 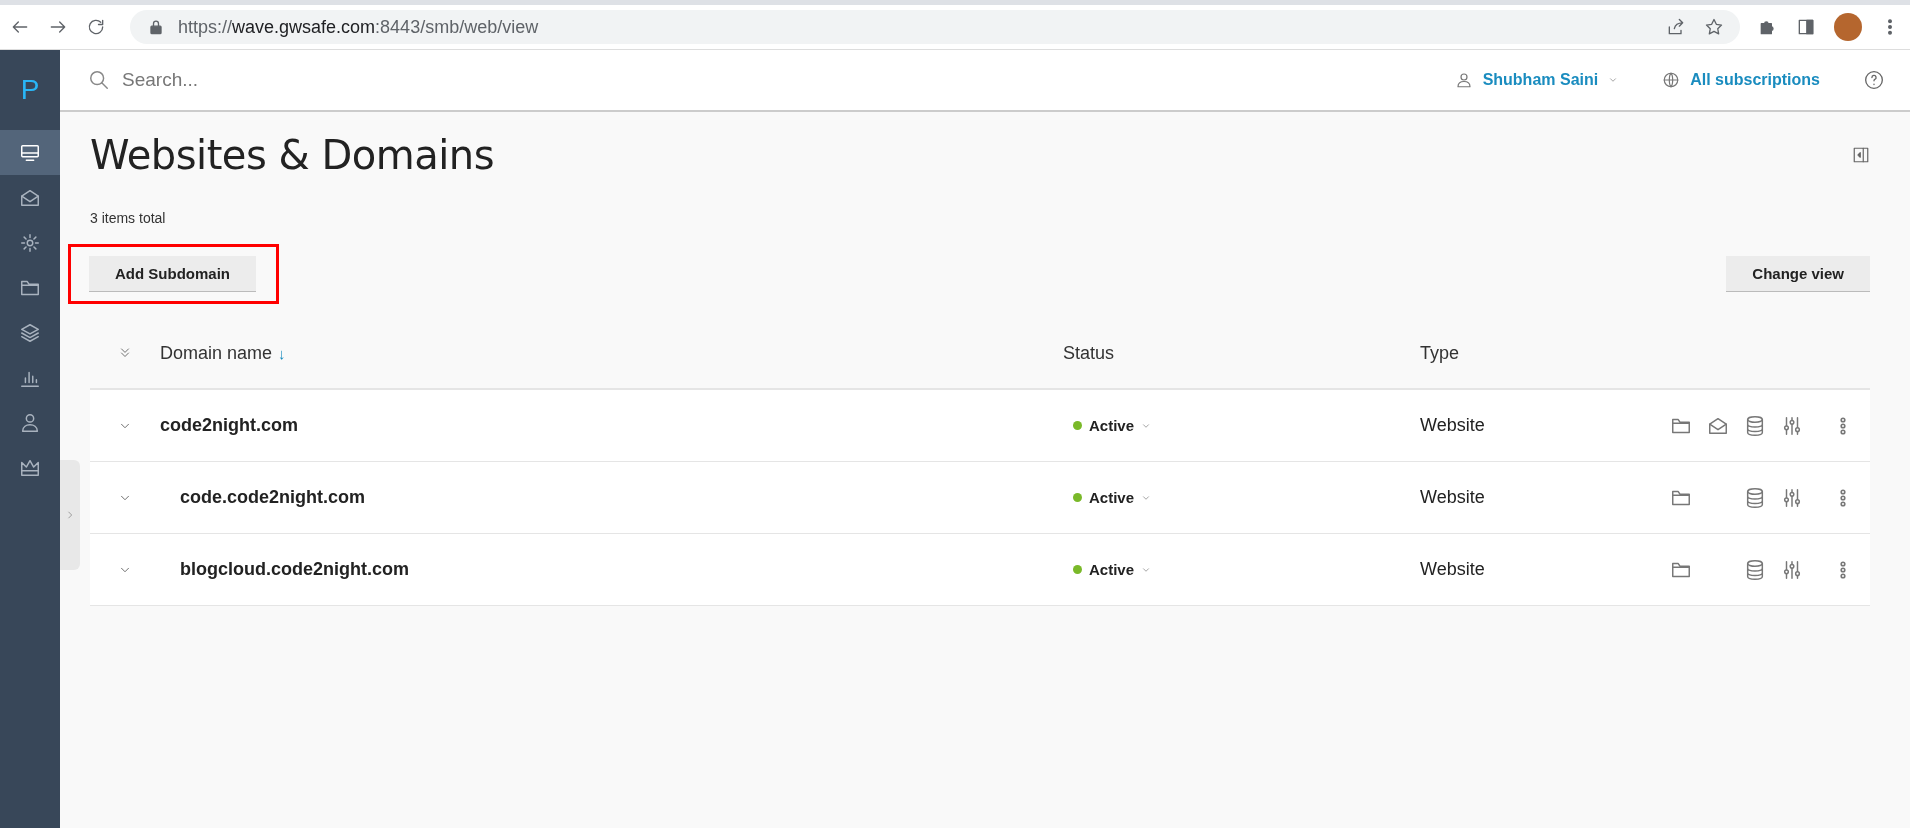 What do you see at coordinates (30, 332) in the screenshot?
I see `layers-icon` at bounding box center [30, 332].